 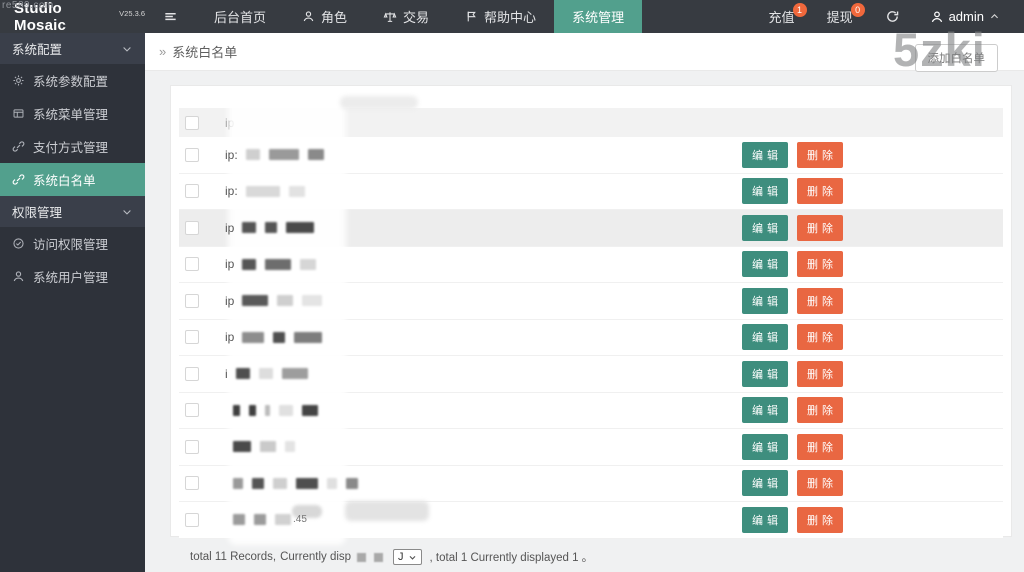 What do you see at coordinates (308, 16) in the screenshot?
I see `person-icon` at bounding box center [308, 16].